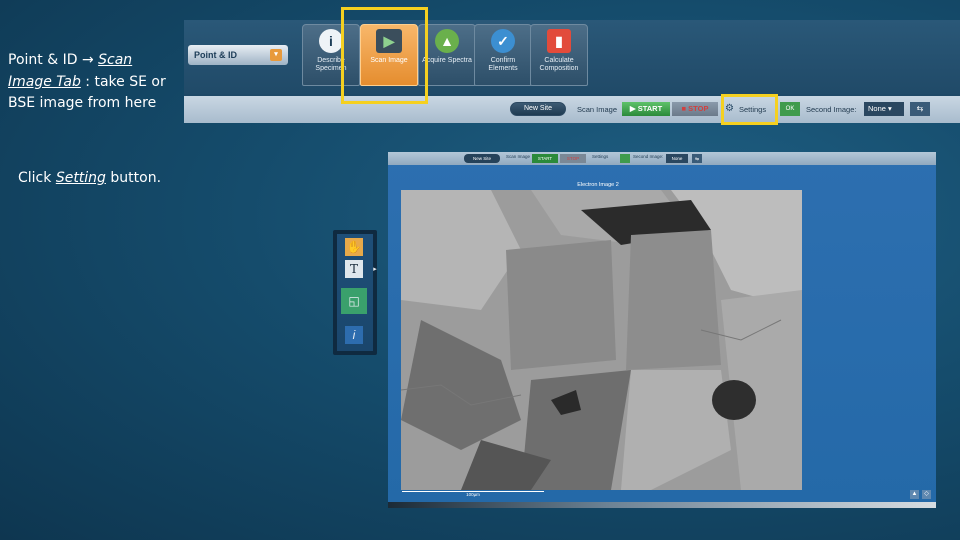 The height and width of the screenshot is (540, 960). Describe the element at coordinates (559, 55) in the screenshot. I see `tab-calculate-composition: ▮ Calculate Composition` at that location.